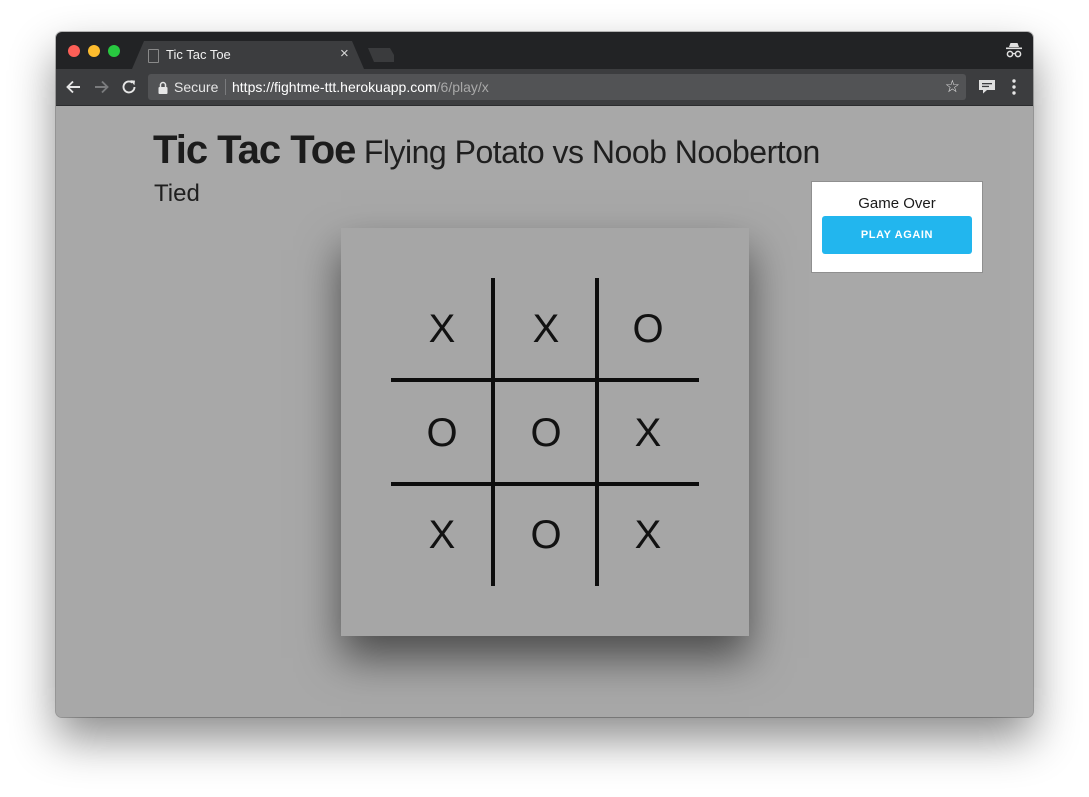 This screenshot has width=1089, height=797. What do you see at coordinates (198, 54) in the screenshot?
I see `tab-title: Tic Tac Toe` at bounding box center [198, 54].